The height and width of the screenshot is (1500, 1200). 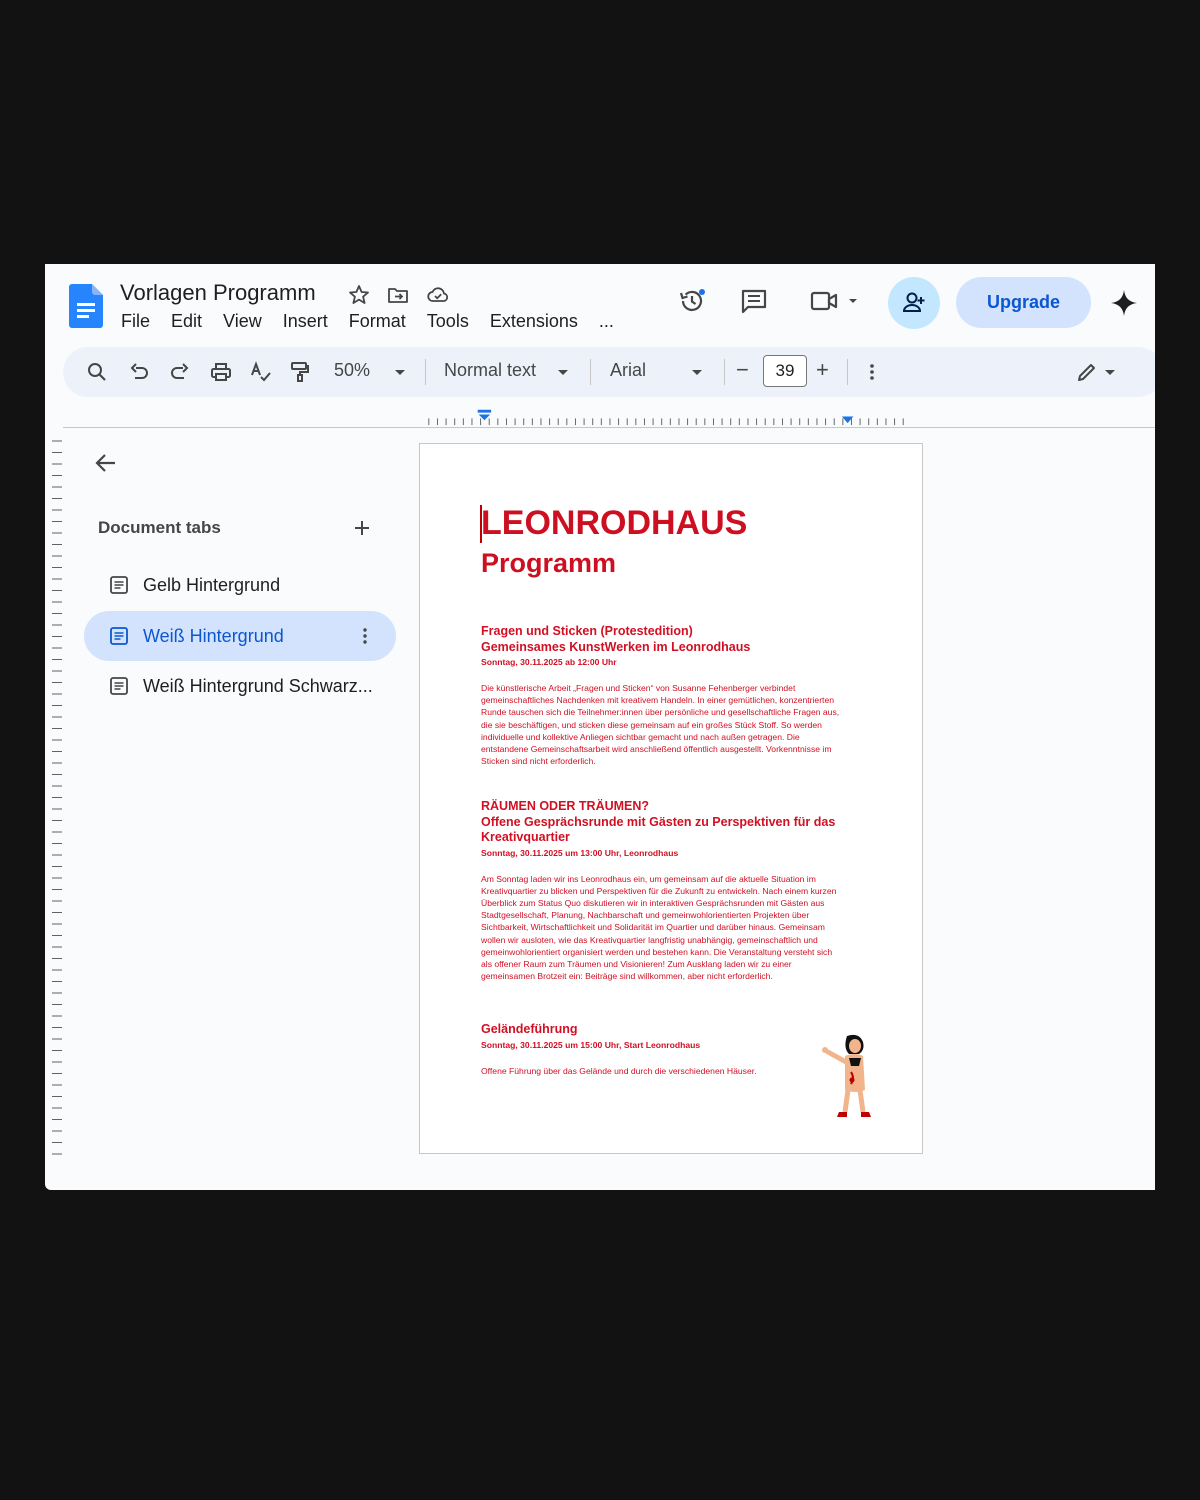 I want to click on print-icon, so click(x=221, y=372).